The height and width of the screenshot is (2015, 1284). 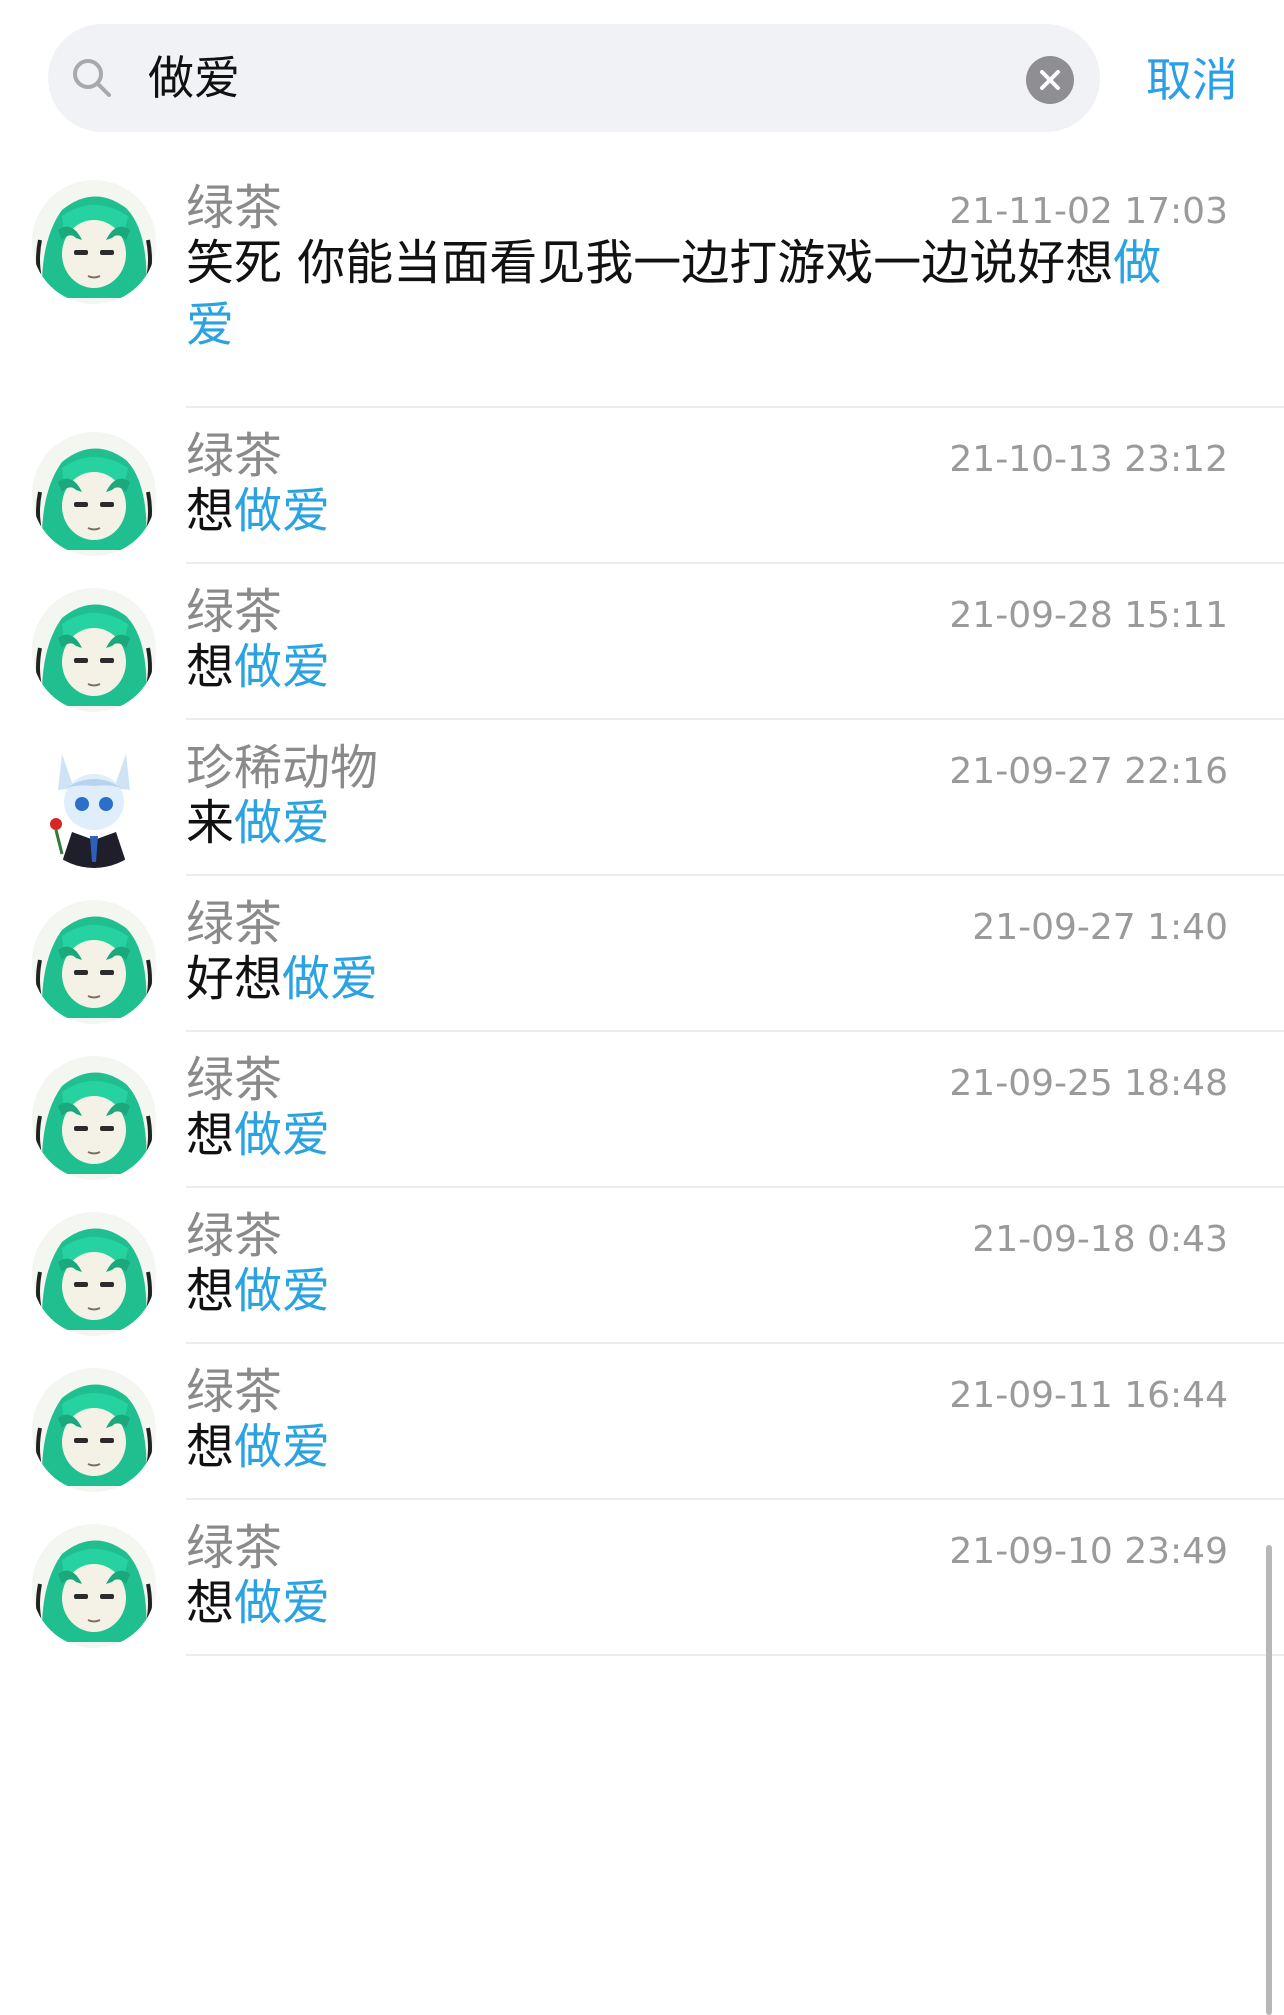 What do you see at coordinates (574, 78) in the screenshot?
I see `search-field: 做爱` at bounding box center [574, 78].